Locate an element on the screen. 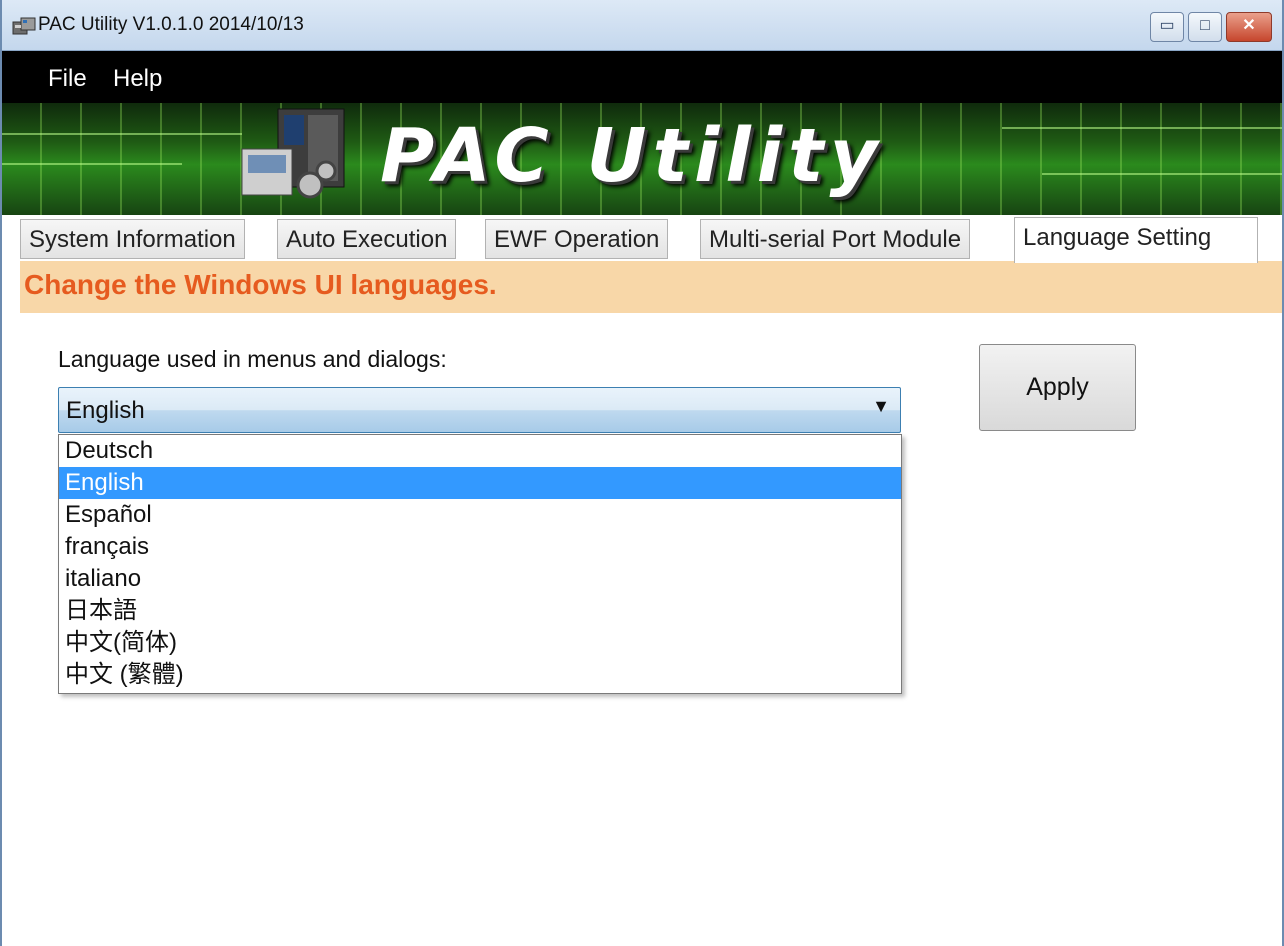 This screenshot has height=946, width=1284. language-option-japanese: 日本語 is located at coordinates (480, 611).